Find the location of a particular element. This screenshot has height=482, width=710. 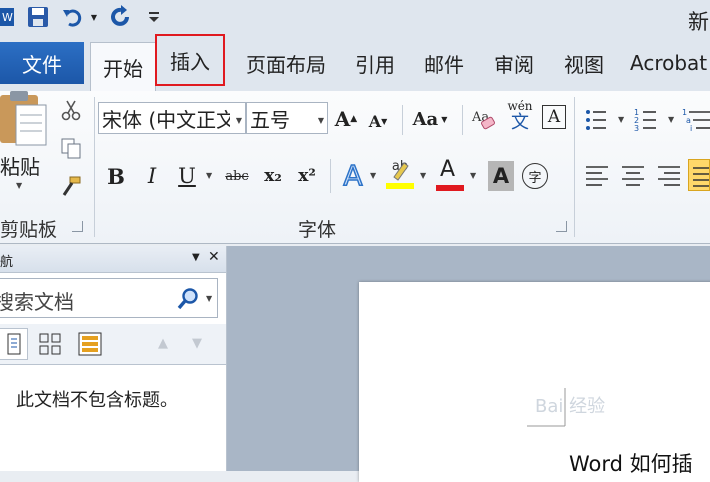

tab-insert: 插入 is located at coordinates (190, 60).